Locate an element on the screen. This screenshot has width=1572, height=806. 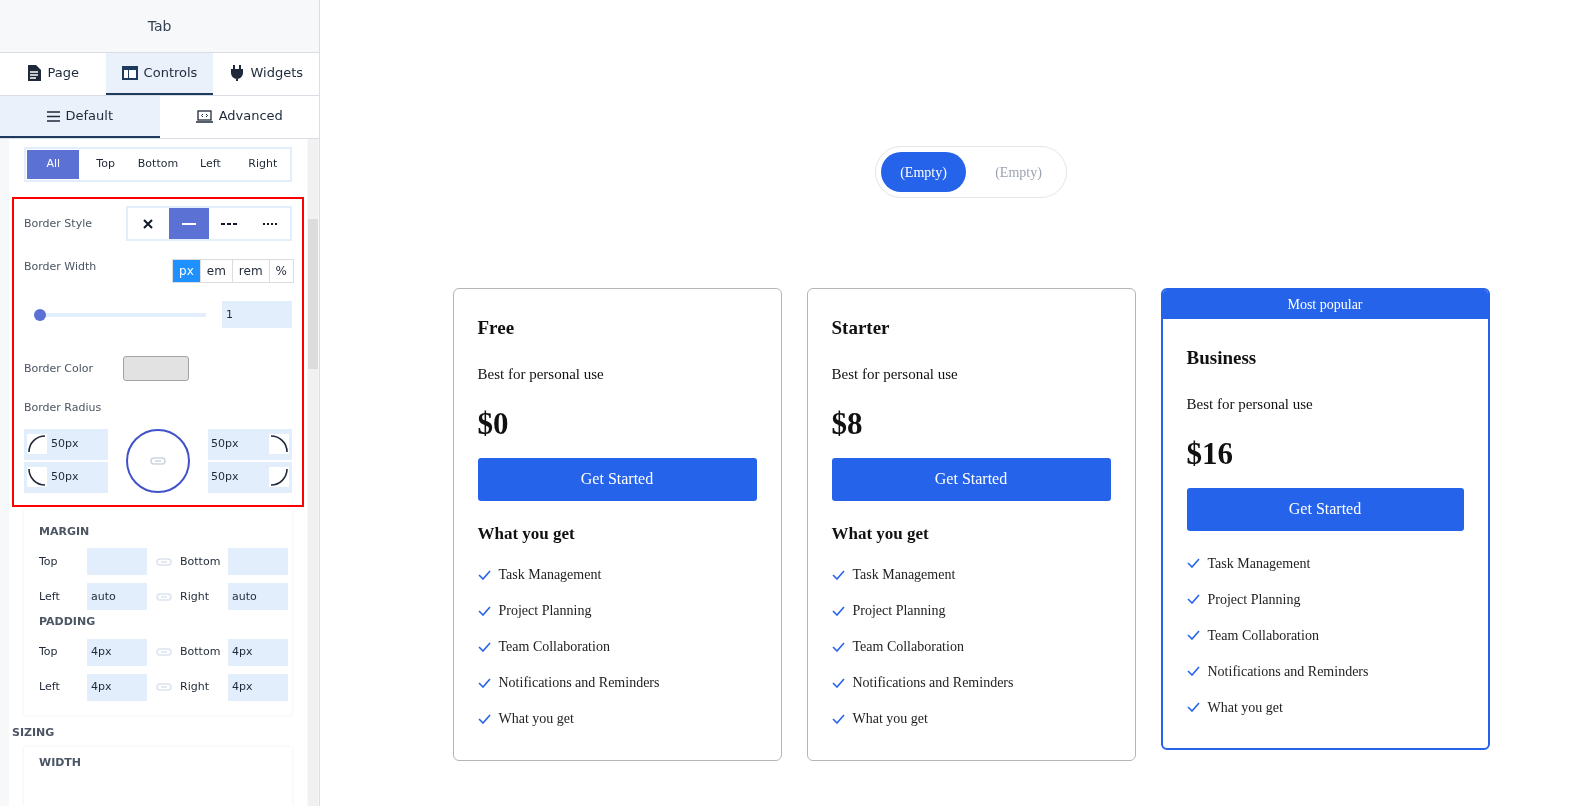
menu-icon is located at coordinates (53, 116).